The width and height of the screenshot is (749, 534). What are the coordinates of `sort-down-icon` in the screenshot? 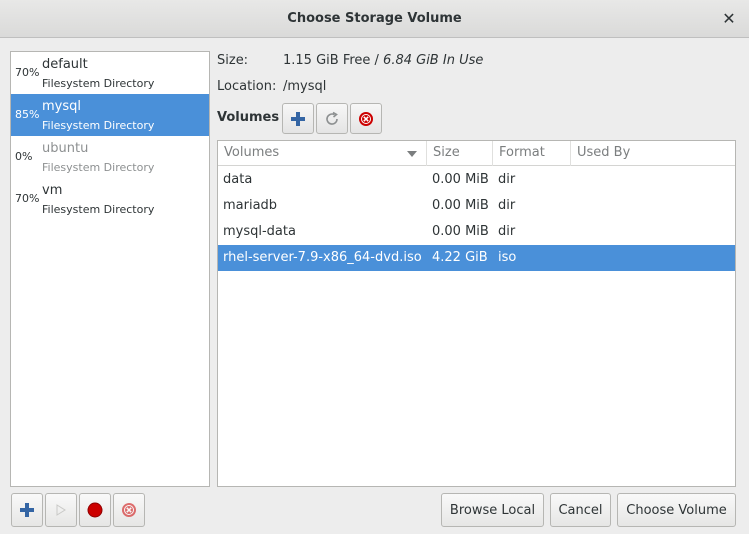 It's located at (412, 154).